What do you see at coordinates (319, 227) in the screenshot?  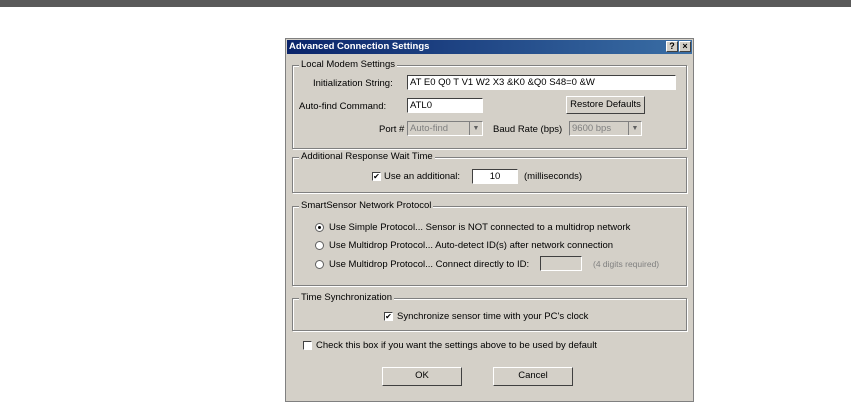 I see `simple-protocol-radio` at bounding box center [319, 227].